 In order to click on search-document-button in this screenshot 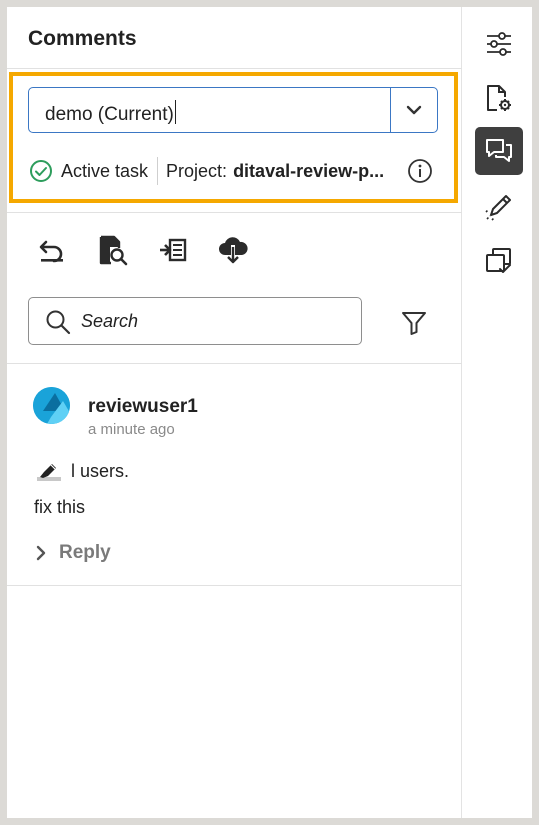, I will do `click(113, 250)`.